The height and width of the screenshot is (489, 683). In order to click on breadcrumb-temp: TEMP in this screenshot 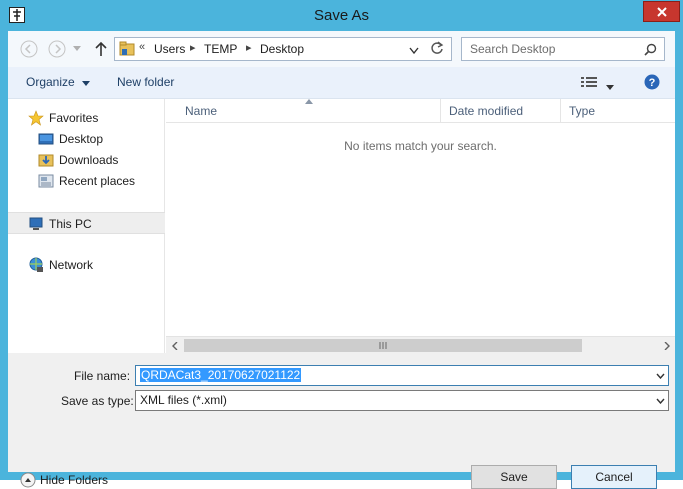, I will do `click(220, 49)`.